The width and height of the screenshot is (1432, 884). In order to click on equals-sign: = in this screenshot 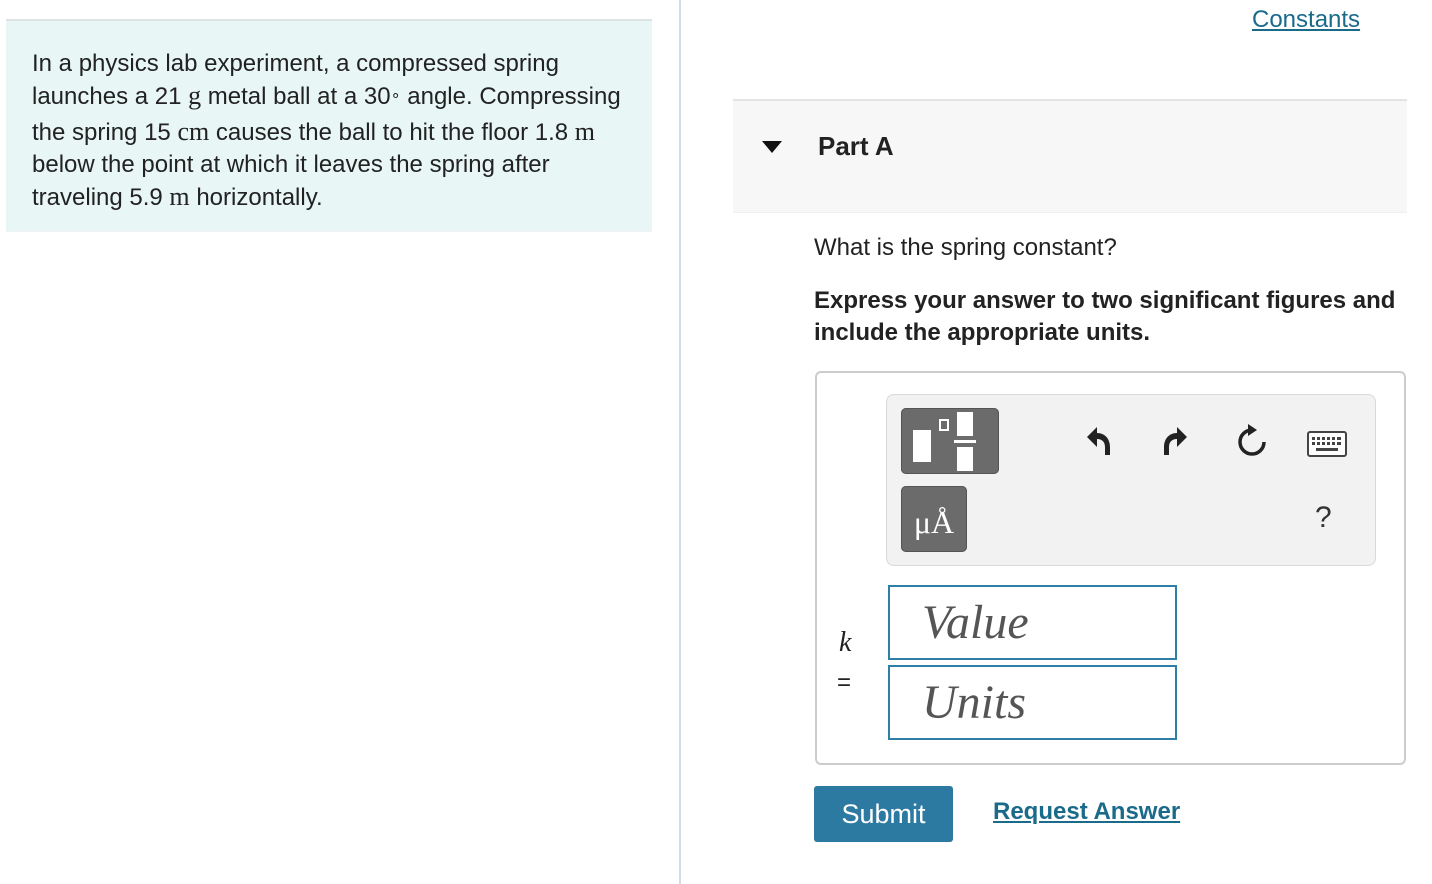, I will do `click(844, 682)`.